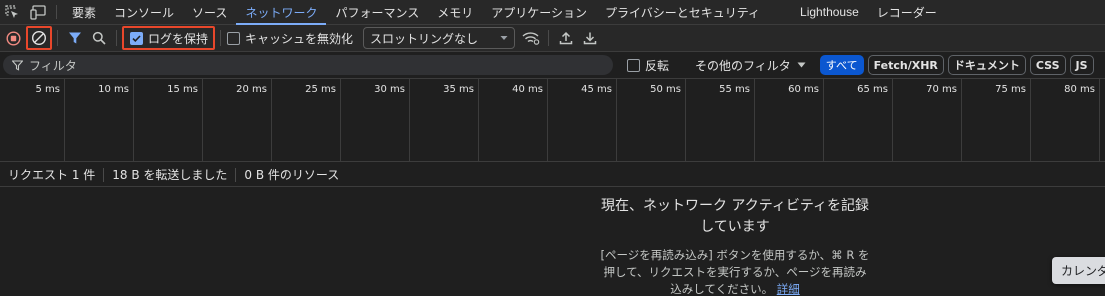  What do you see at coordinates (52, 175) in the screenshot?
I see `request-count: リクエスト 1 件` at bounding box center [52, 175].